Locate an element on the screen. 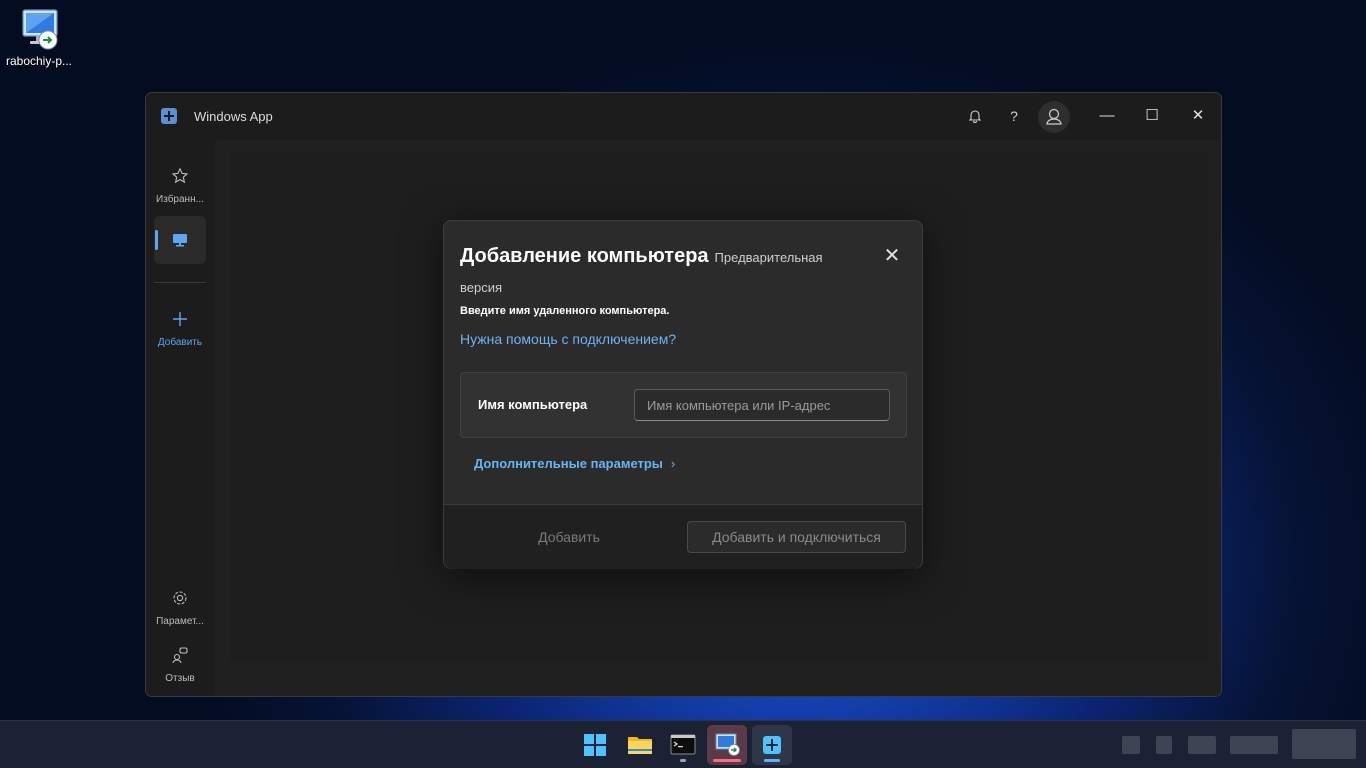  file-explorer-icon is located at coordinates (640, 745).